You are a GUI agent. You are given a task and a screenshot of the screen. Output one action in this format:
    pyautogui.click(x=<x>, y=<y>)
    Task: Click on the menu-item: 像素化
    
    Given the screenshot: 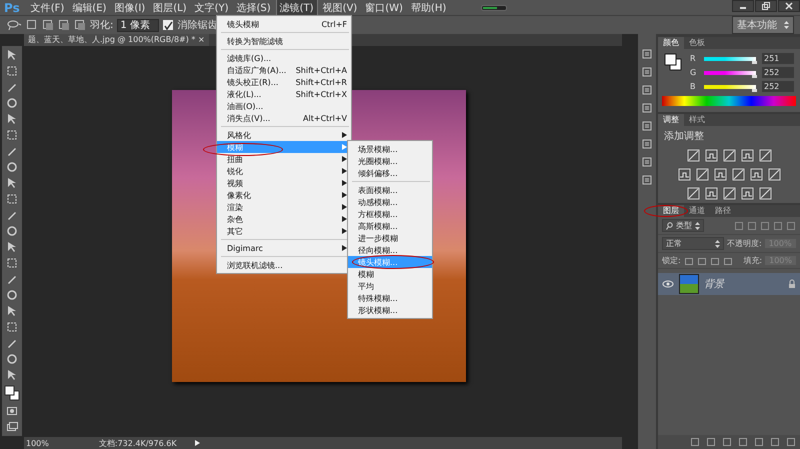 What is the action you would take?
    pyautogui.click(x=284, y=195)
    